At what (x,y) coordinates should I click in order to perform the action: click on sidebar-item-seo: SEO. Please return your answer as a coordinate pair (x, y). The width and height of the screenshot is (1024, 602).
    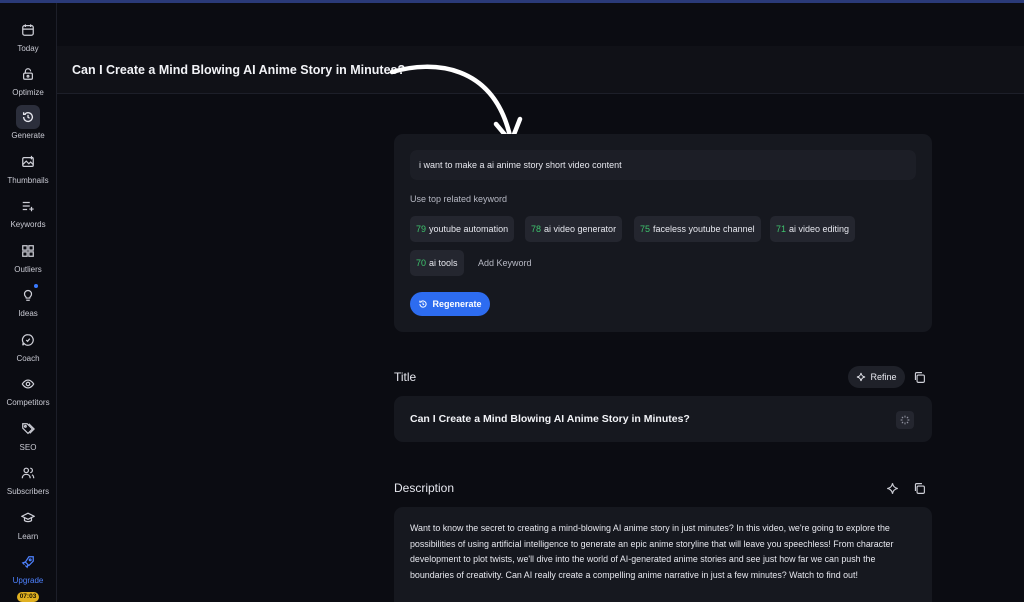
    Looking at the image, I should click on (28, 436).